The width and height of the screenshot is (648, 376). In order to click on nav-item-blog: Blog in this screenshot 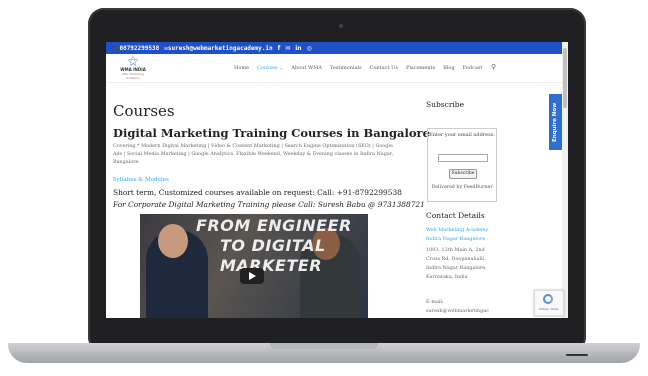, I will do `click(448, 68)`.